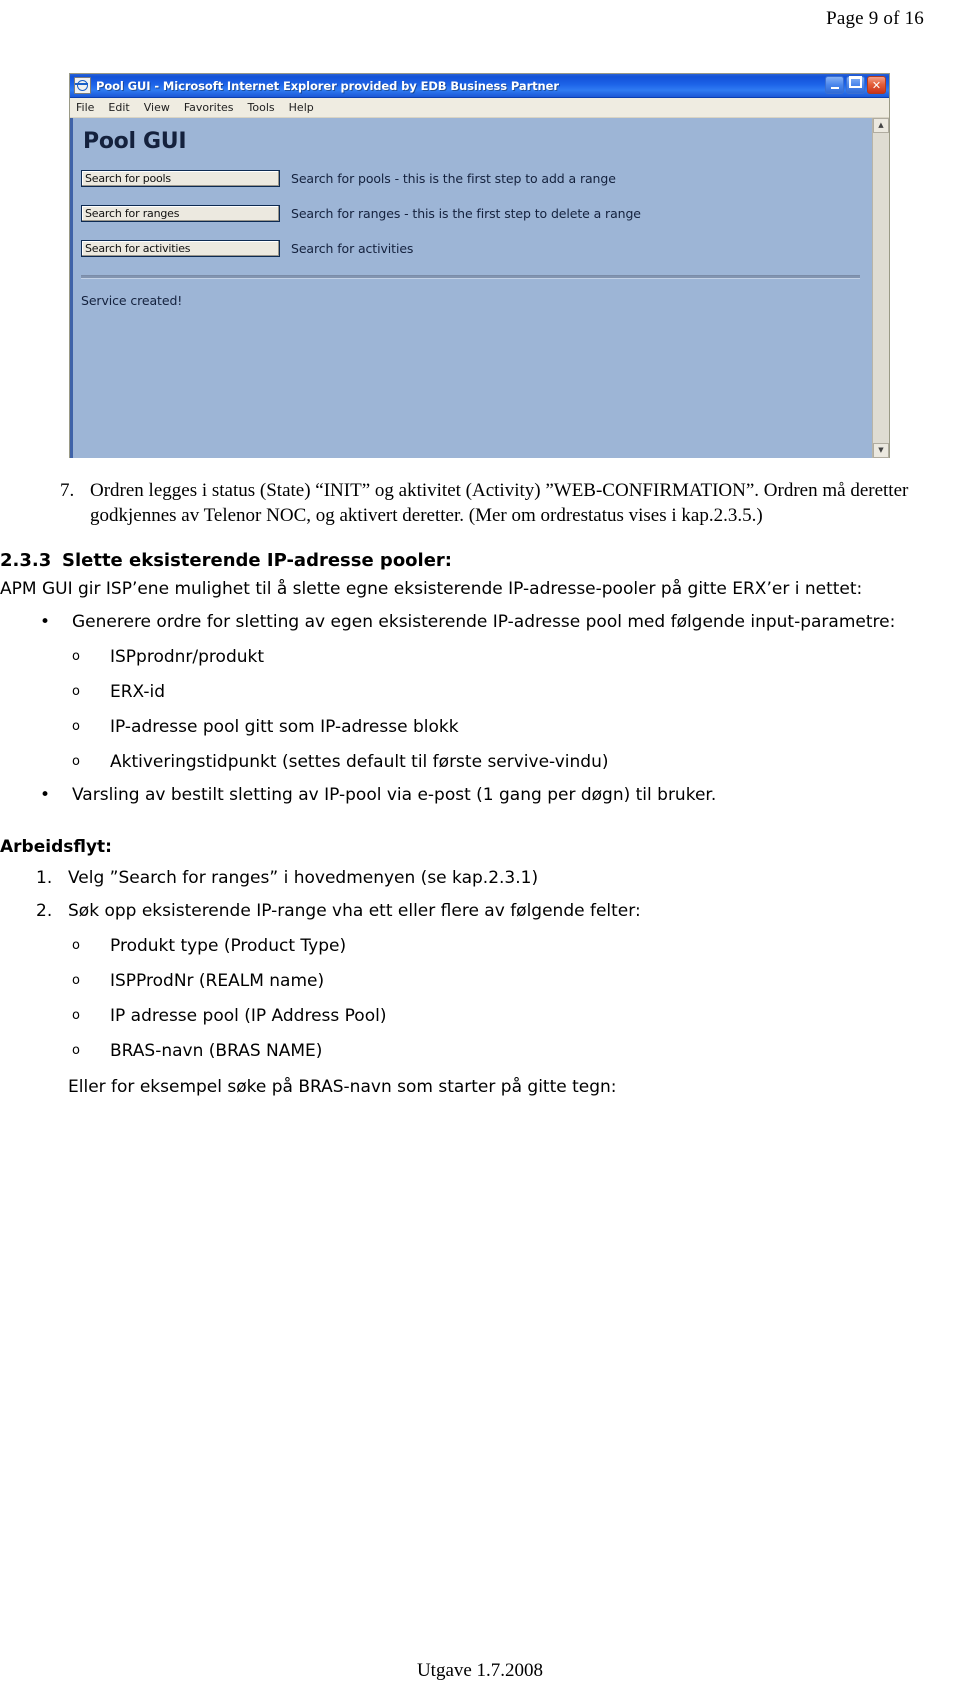  Describe the element at coordinates (261, 107) in the screenshot. I see `menu-item-tools: Tools` at that location.